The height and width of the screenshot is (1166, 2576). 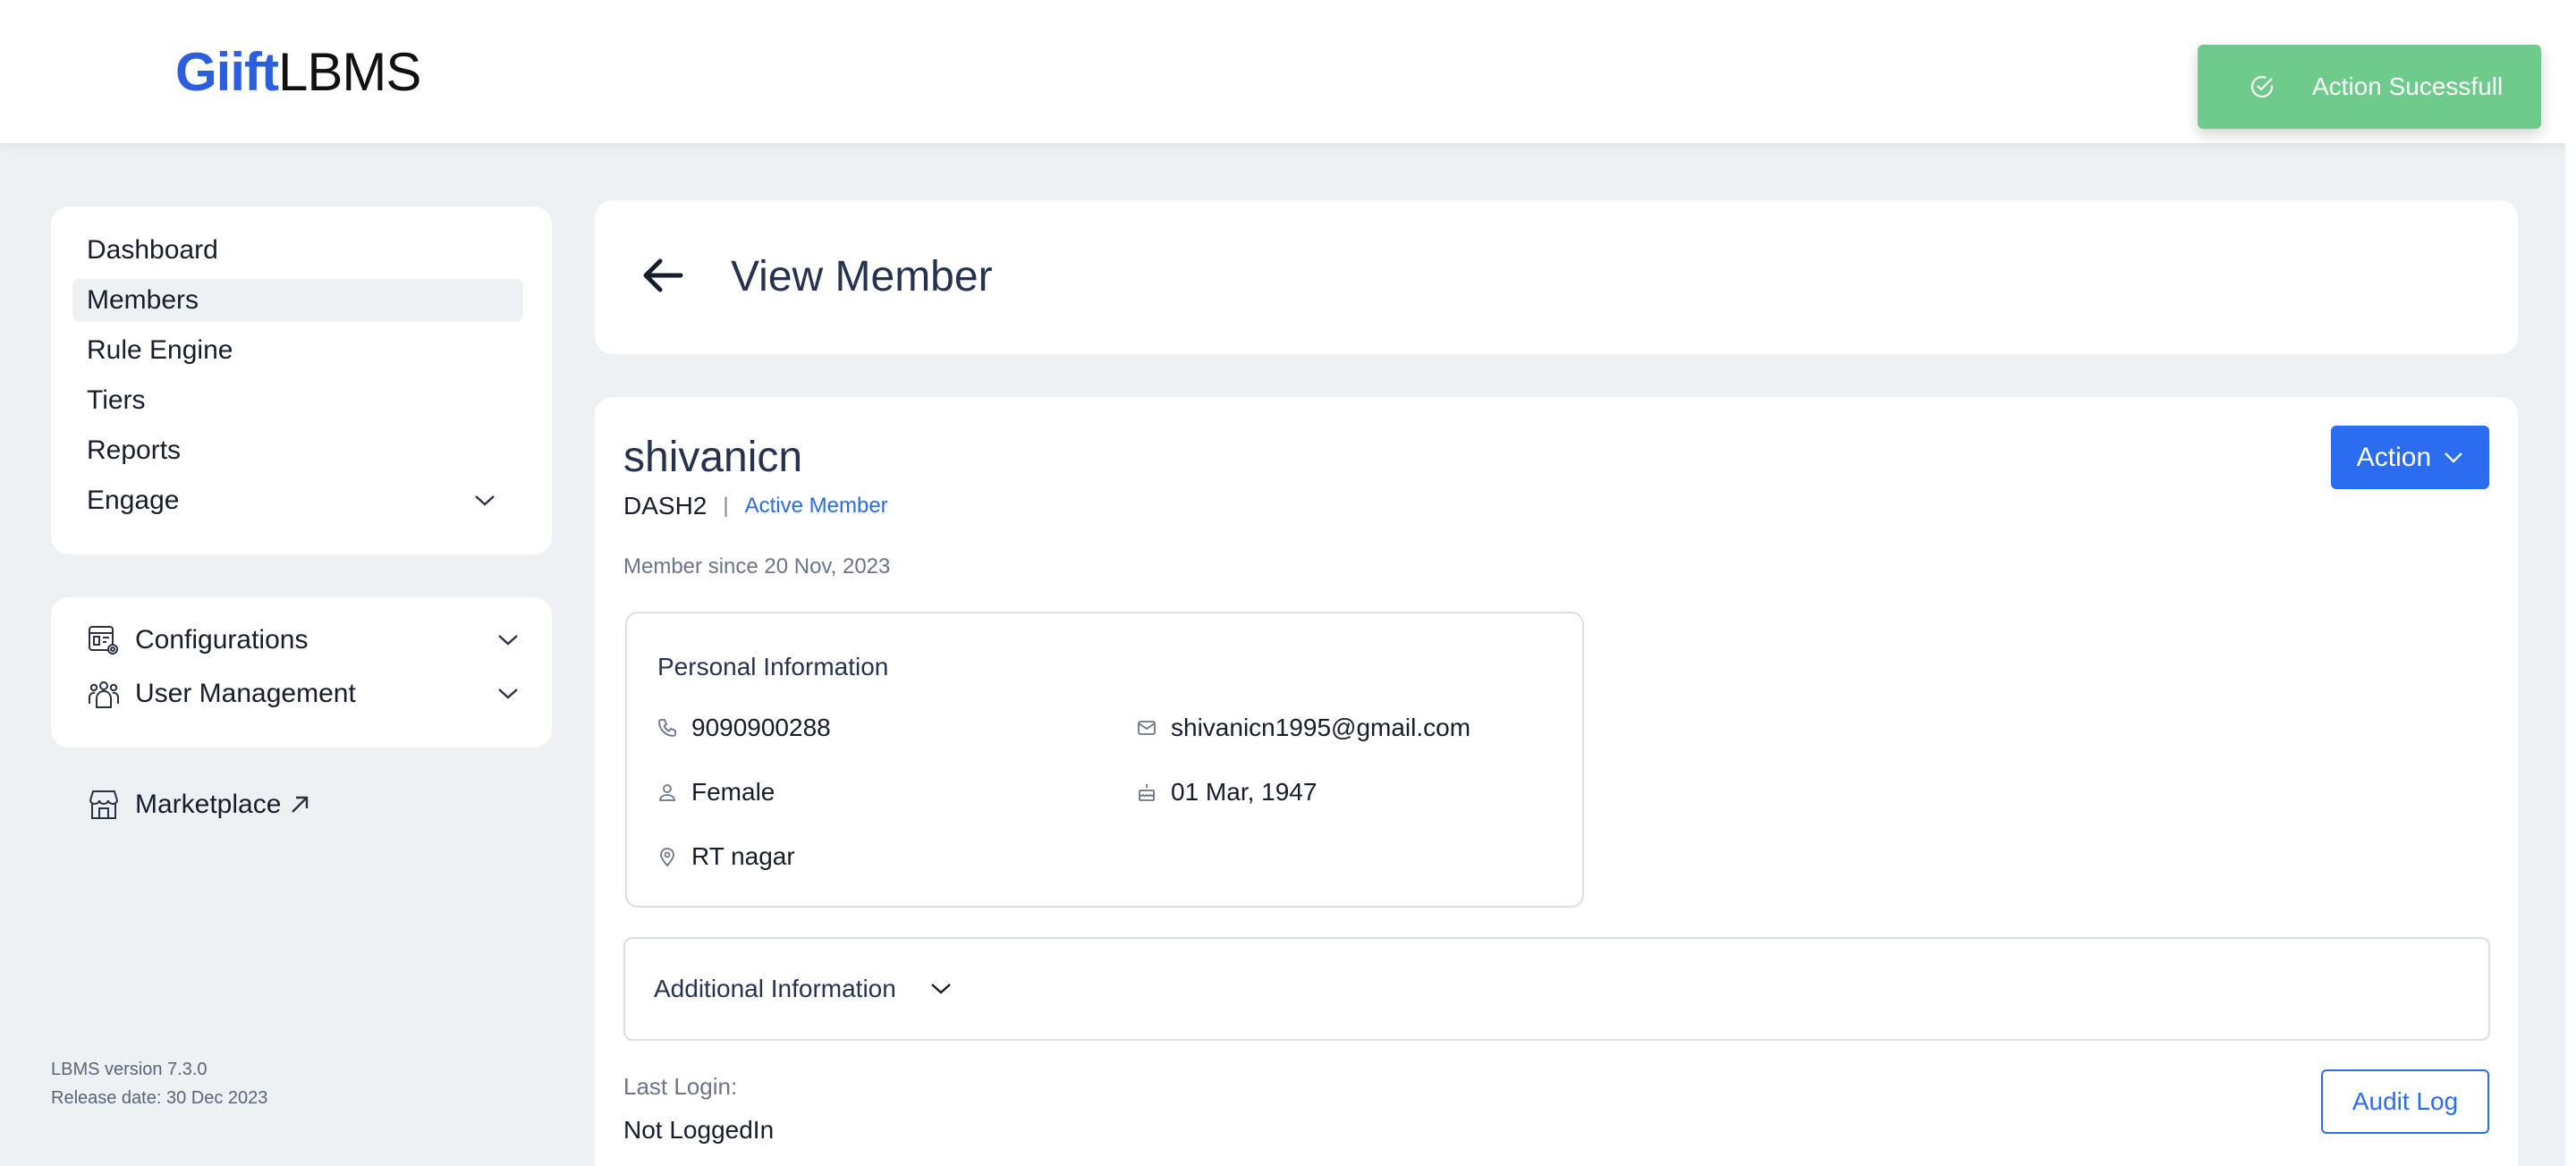 What do you see at coordinates (1288, 71) in the screenshot?
I see `top-bar: GiiftLBMS` at bounding box center [1288, 71].